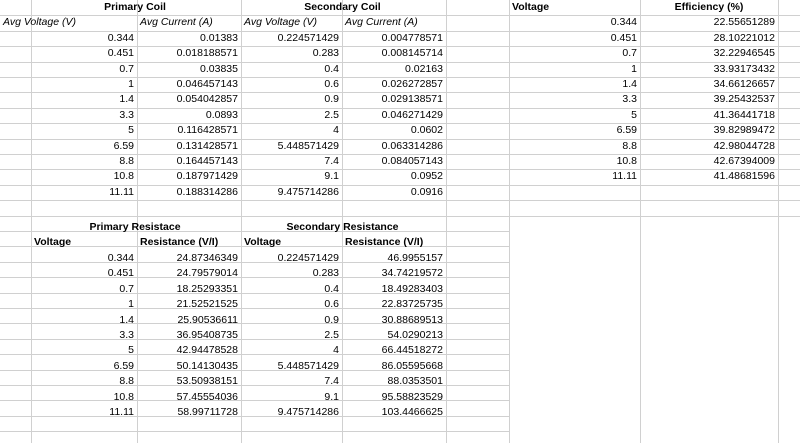  I want to click on primary-coil-voltage-cell: 0.451, so click(84, 53).